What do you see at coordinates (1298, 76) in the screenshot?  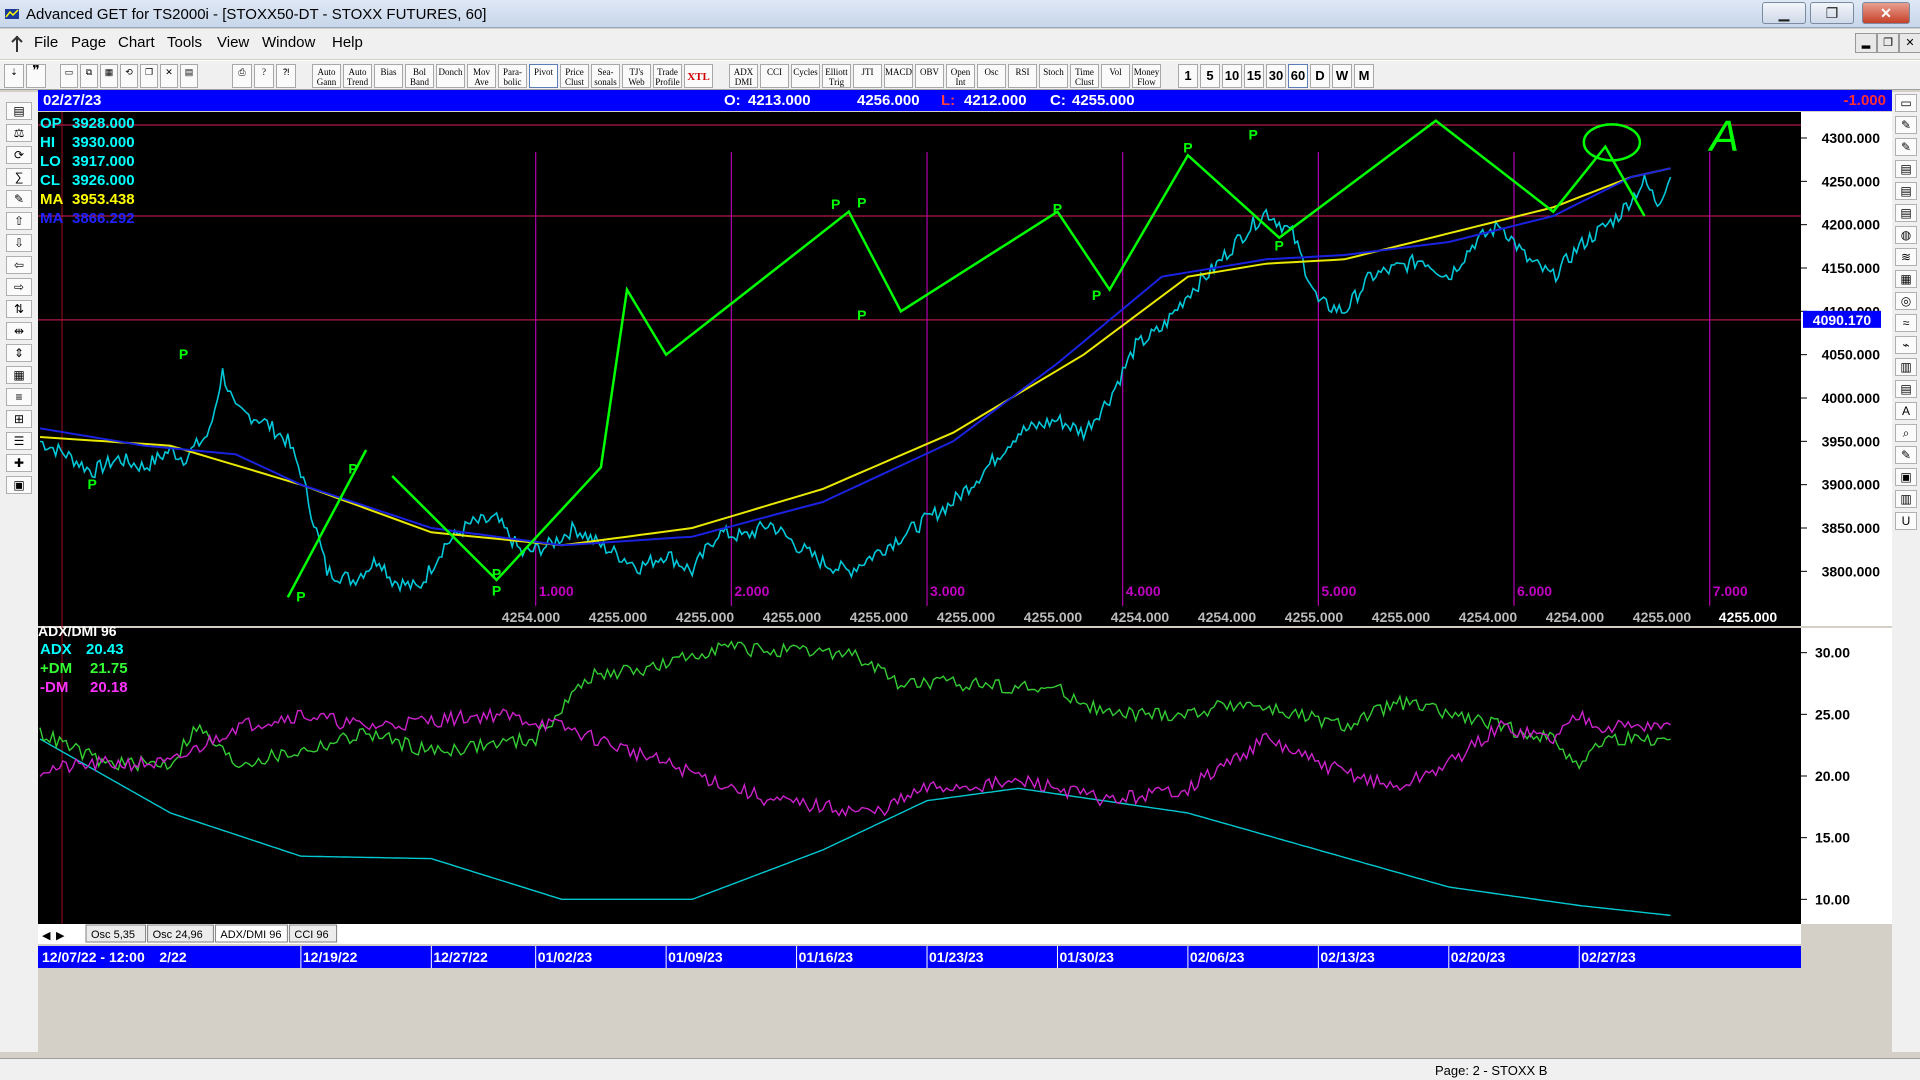 I see `interval-button-60: 60` at bounding box center [1298, 76].